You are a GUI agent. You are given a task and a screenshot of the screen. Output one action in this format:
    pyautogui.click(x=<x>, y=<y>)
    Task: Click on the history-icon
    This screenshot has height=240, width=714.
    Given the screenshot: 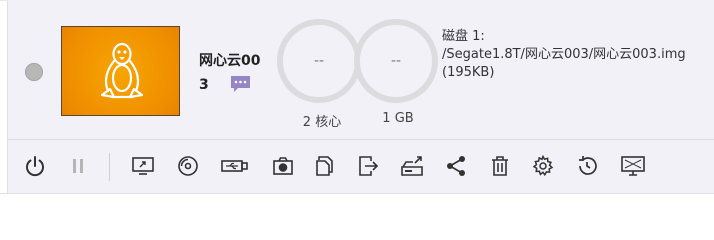 What is the action you would take?
    pyautogui.click(x=588, y=165)
    